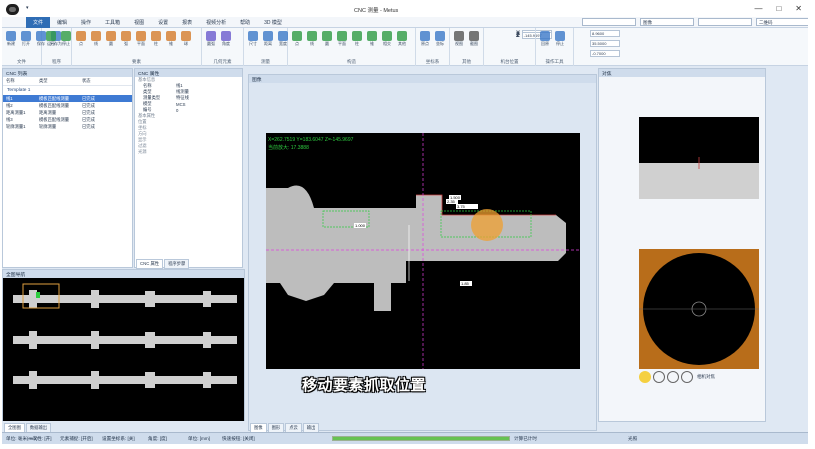 The height and width of the screenshot is (449, 815). Describe the element at coordinates (695, 22) in the screenshot. I see `menu-combos: 图像 二维码` at that location.